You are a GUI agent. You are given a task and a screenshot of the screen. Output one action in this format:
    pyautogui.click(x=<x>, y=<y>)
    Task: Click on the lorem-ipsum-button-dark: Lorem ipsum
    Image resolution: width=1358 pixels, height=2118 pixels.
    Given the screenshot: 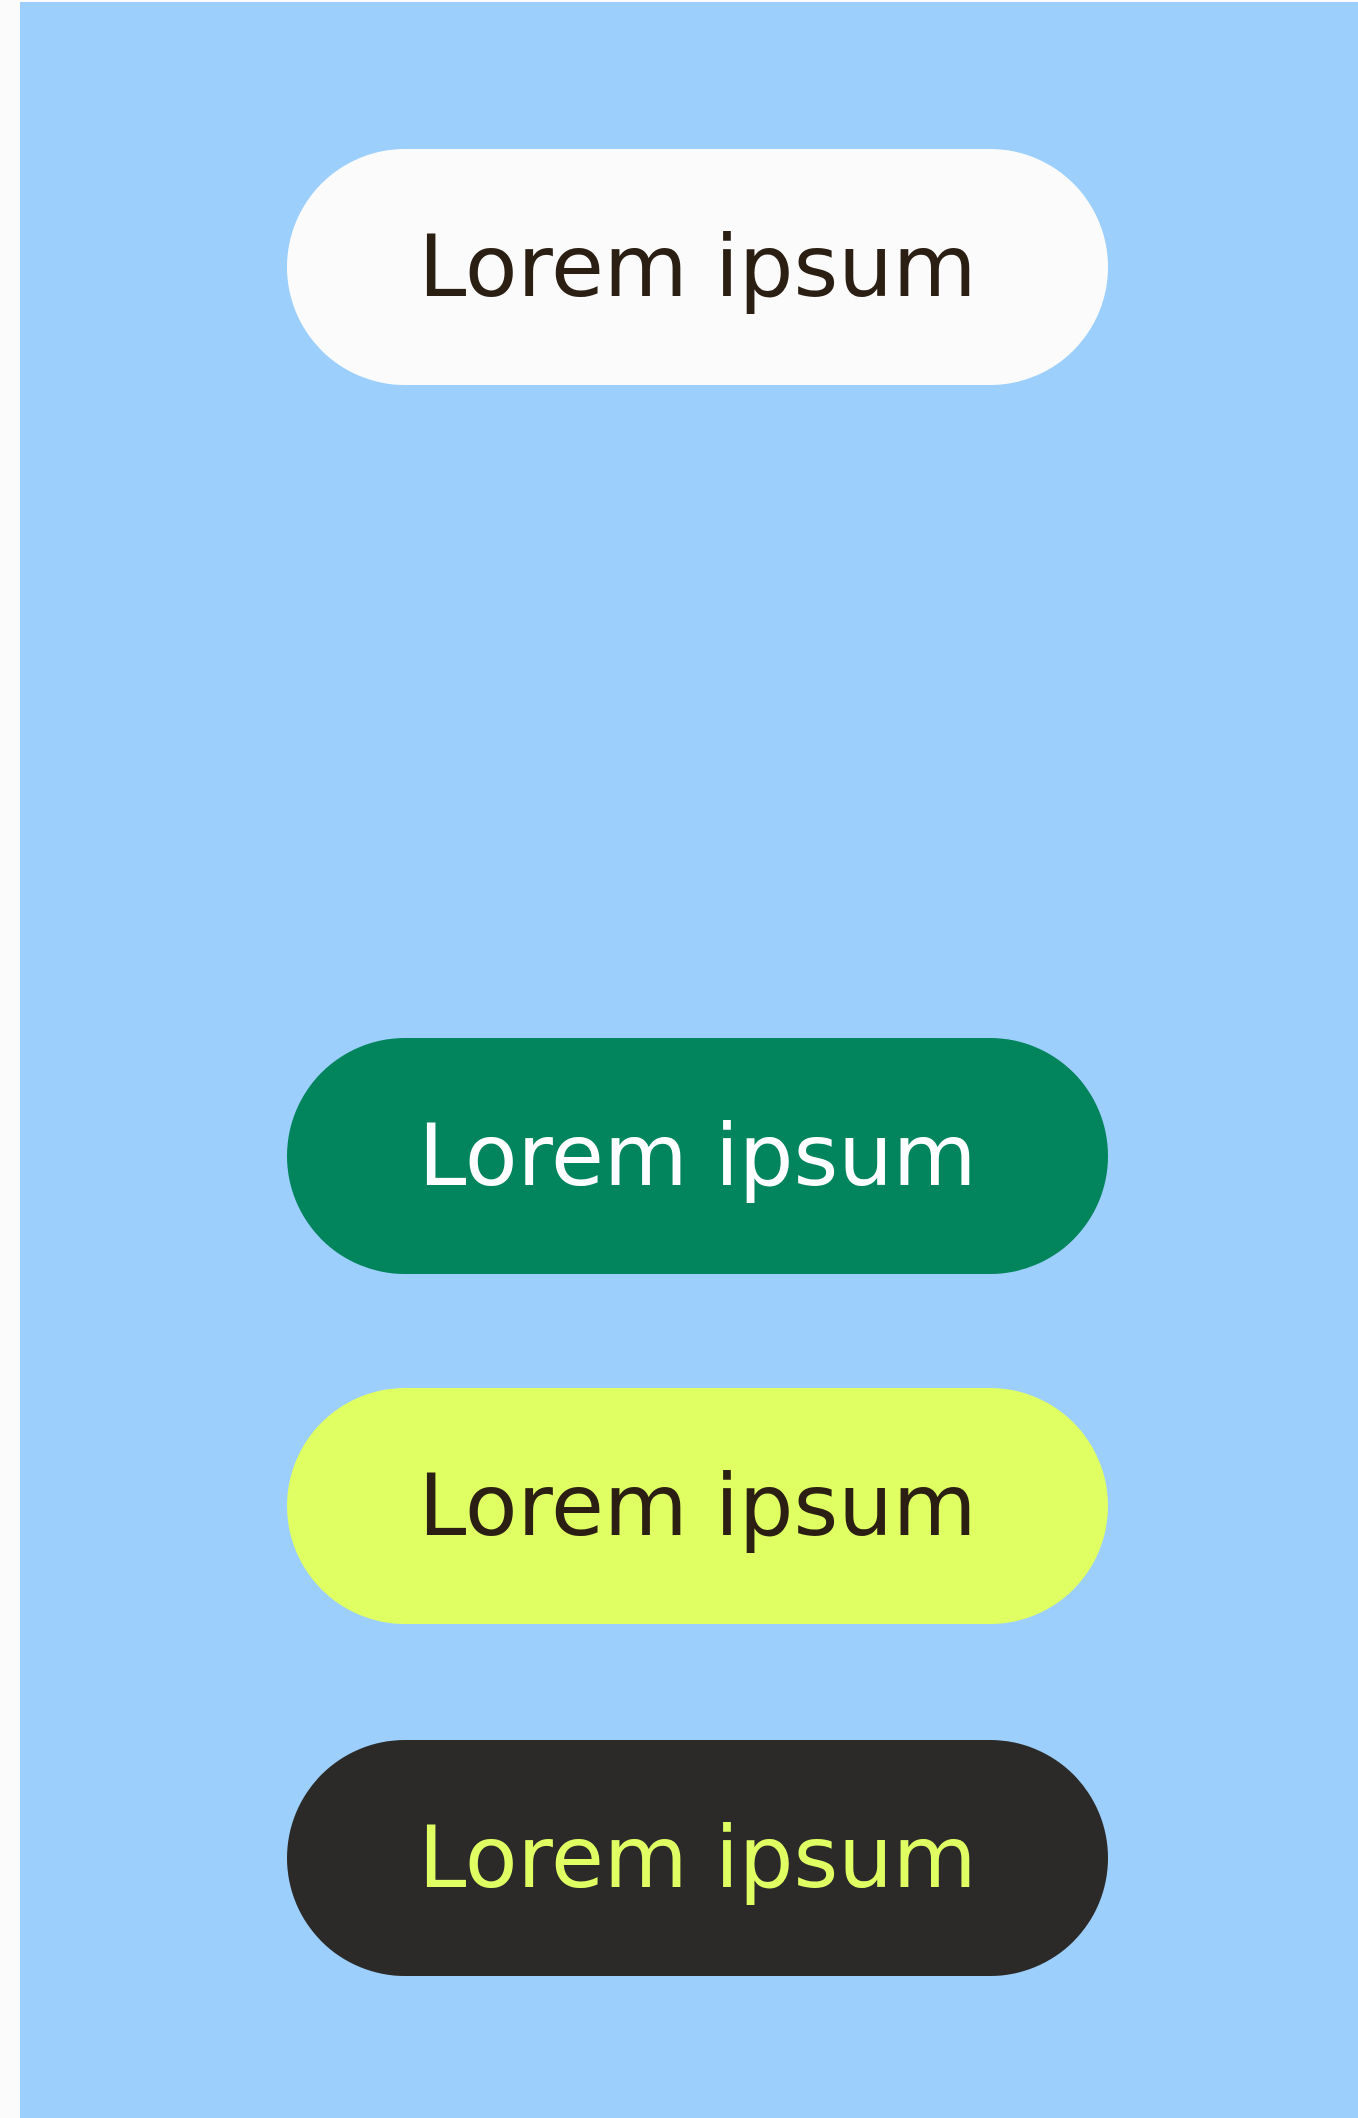 What is the action you would take?
    pyautogui.click(x=697, y=1858)
    